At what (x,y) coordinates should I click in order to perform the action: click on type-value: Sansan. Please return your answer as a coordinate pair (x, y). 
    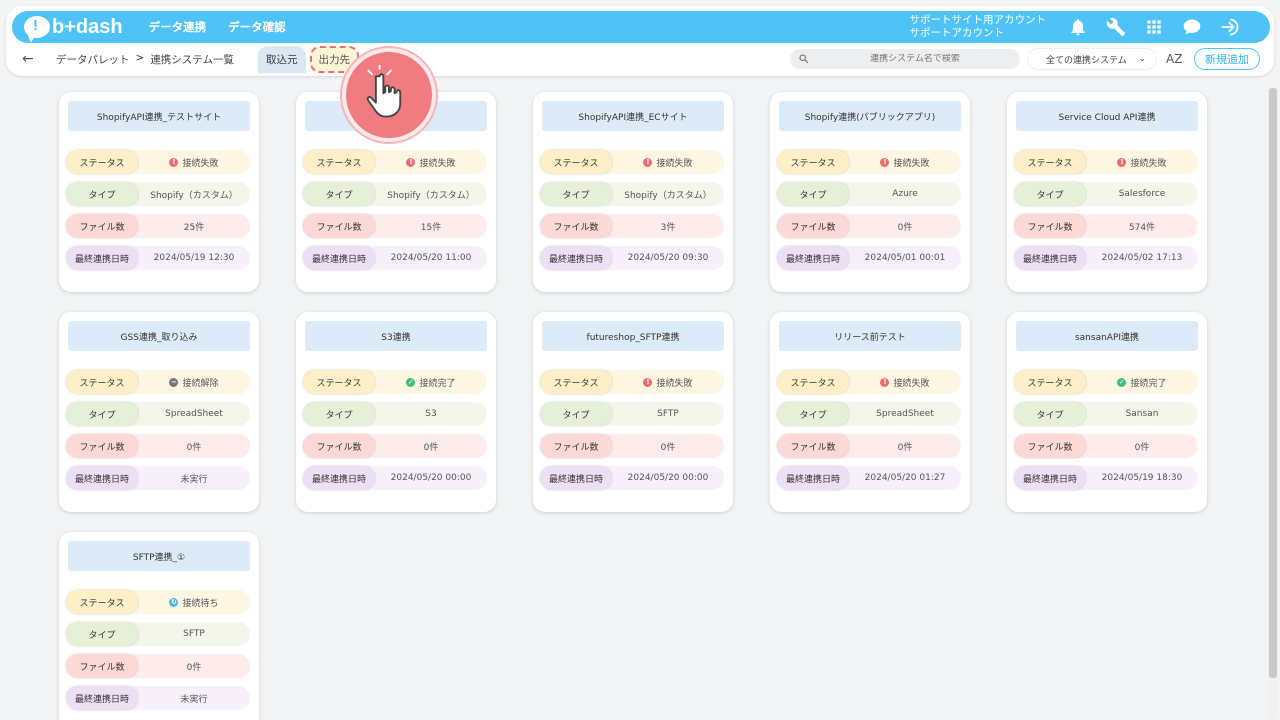
    Looking at the image, I should click on (1142, 414).